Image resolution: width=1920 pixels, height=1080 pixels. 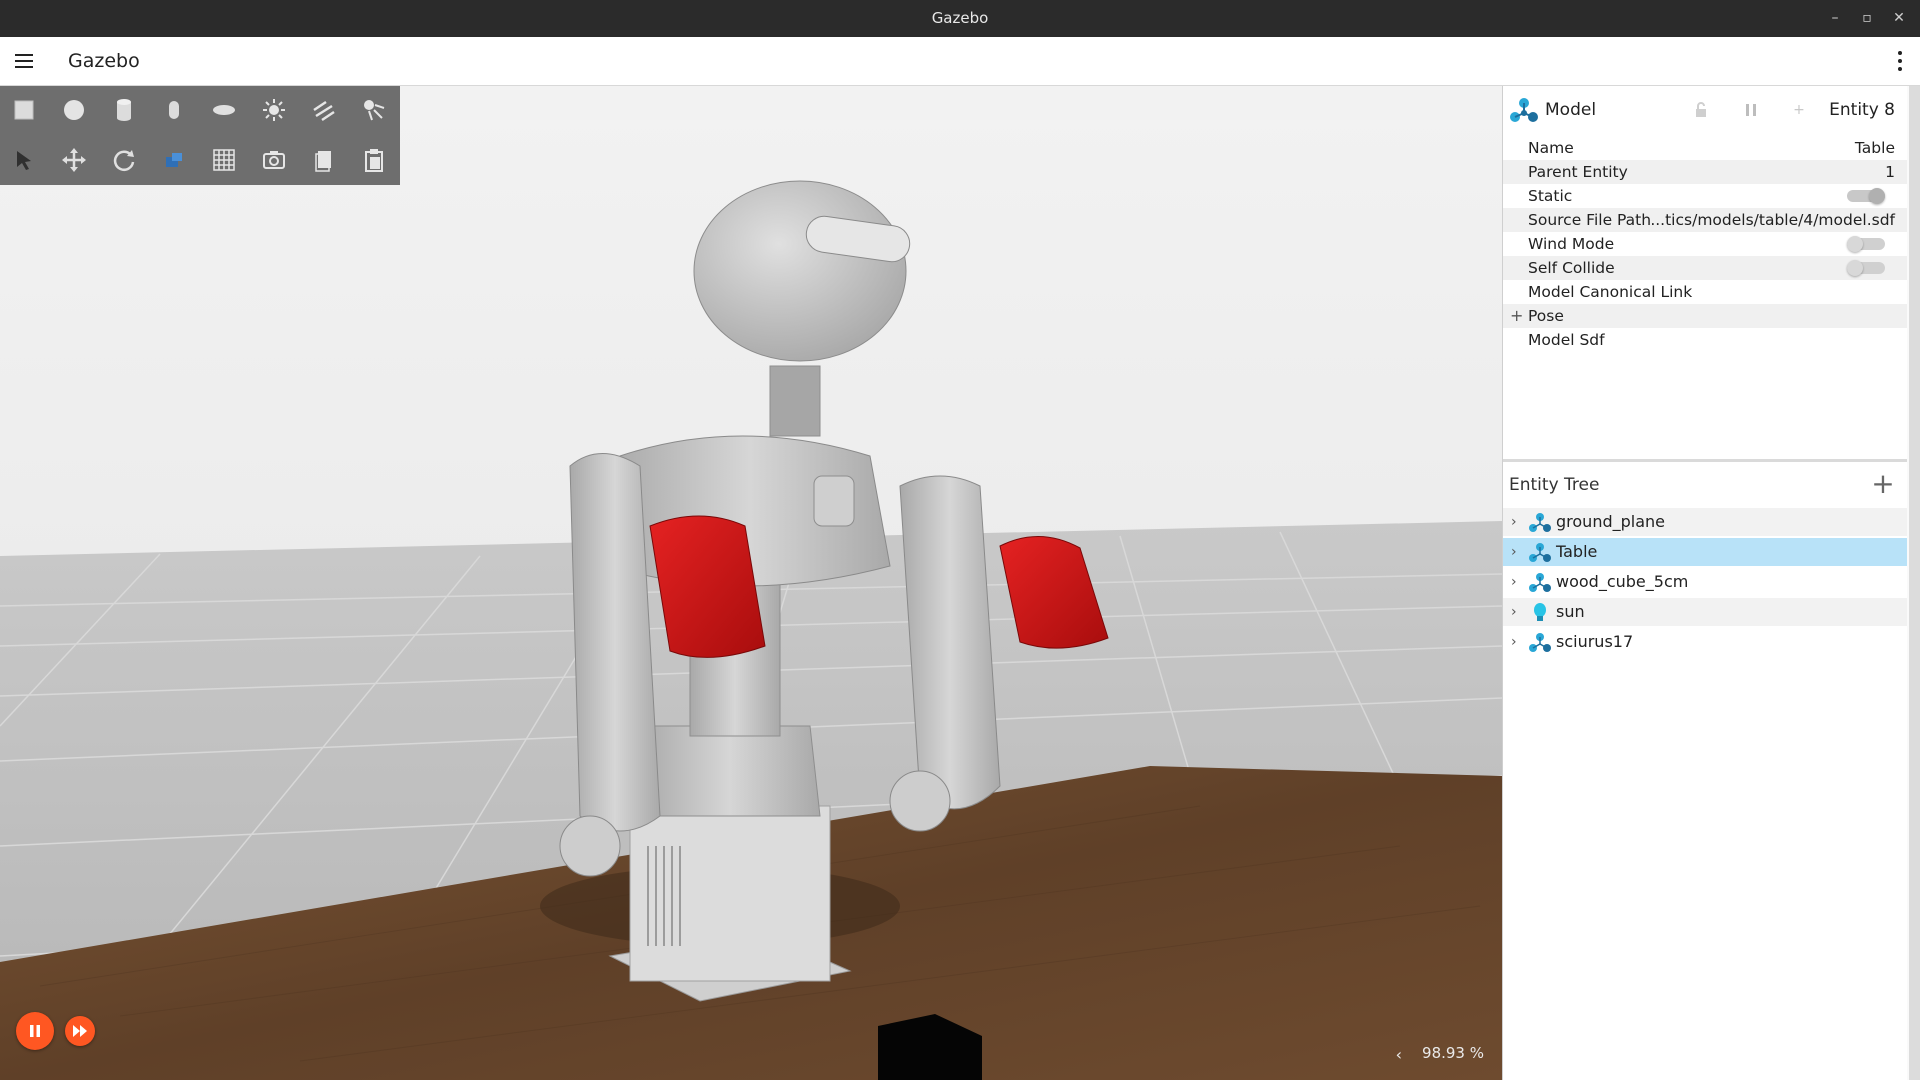 I want to click on property-row-name: Name Table, so click(x=1705, y=148).